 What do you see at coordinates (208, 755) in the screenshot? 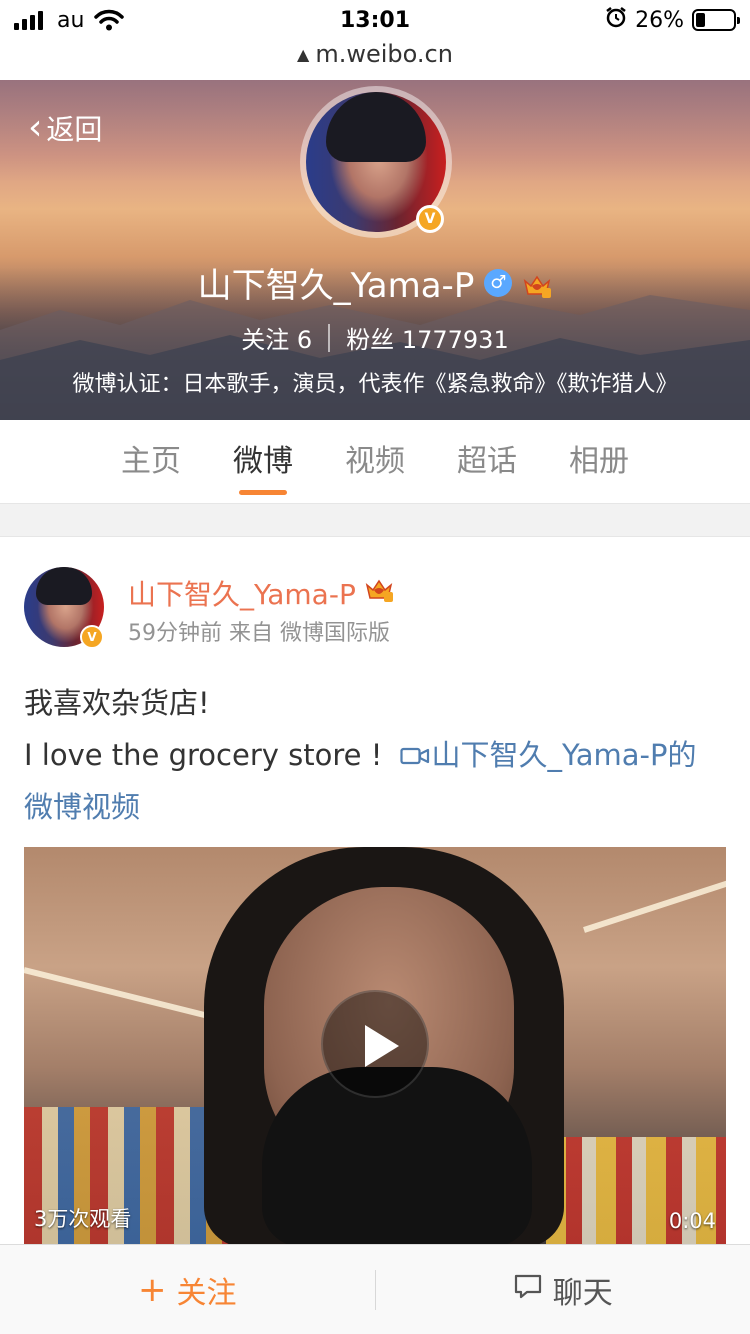
I see `post-text-line-english: I love the grocery store !` at bounding box center [208, 755].